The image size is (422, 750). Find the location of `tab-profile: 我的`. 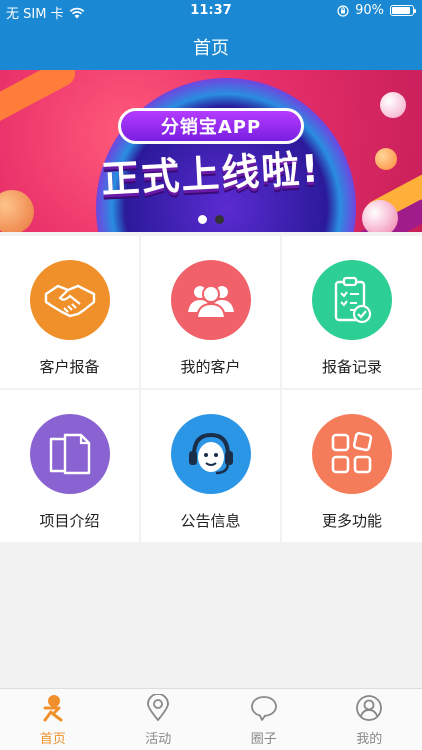

tab-profile: 我的 is located at coordinates (369, 719).